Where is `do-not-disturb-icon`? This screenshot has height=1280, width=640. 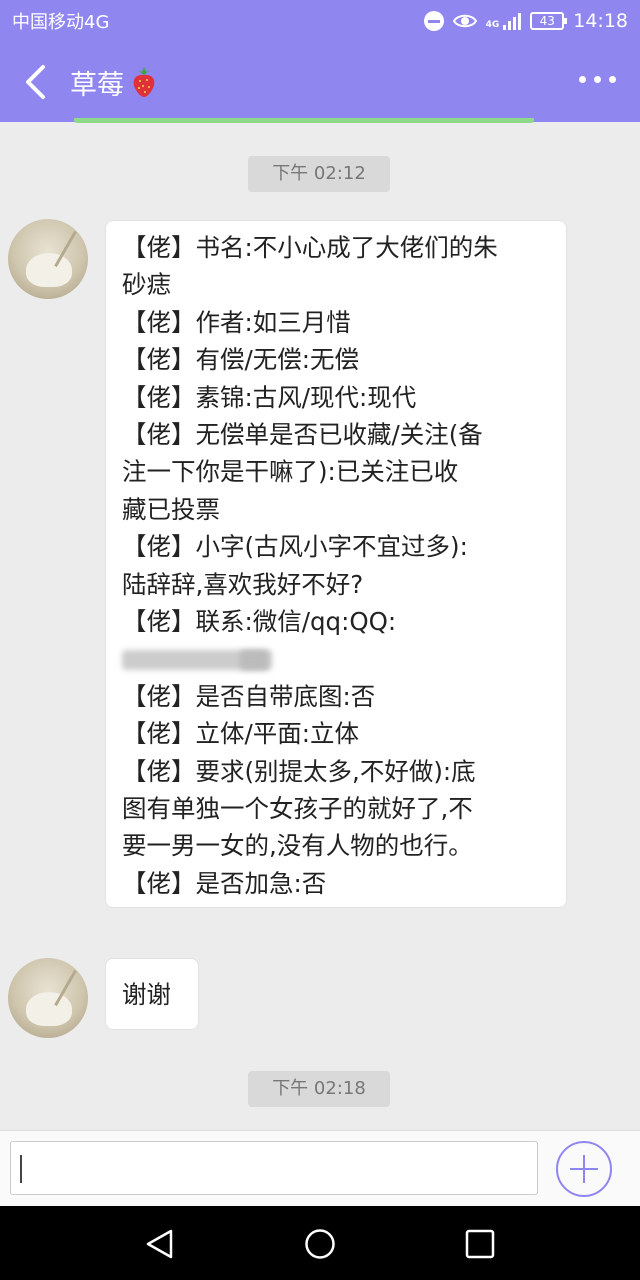
do-not-disturb-icon is located at coordinates (433, 21).